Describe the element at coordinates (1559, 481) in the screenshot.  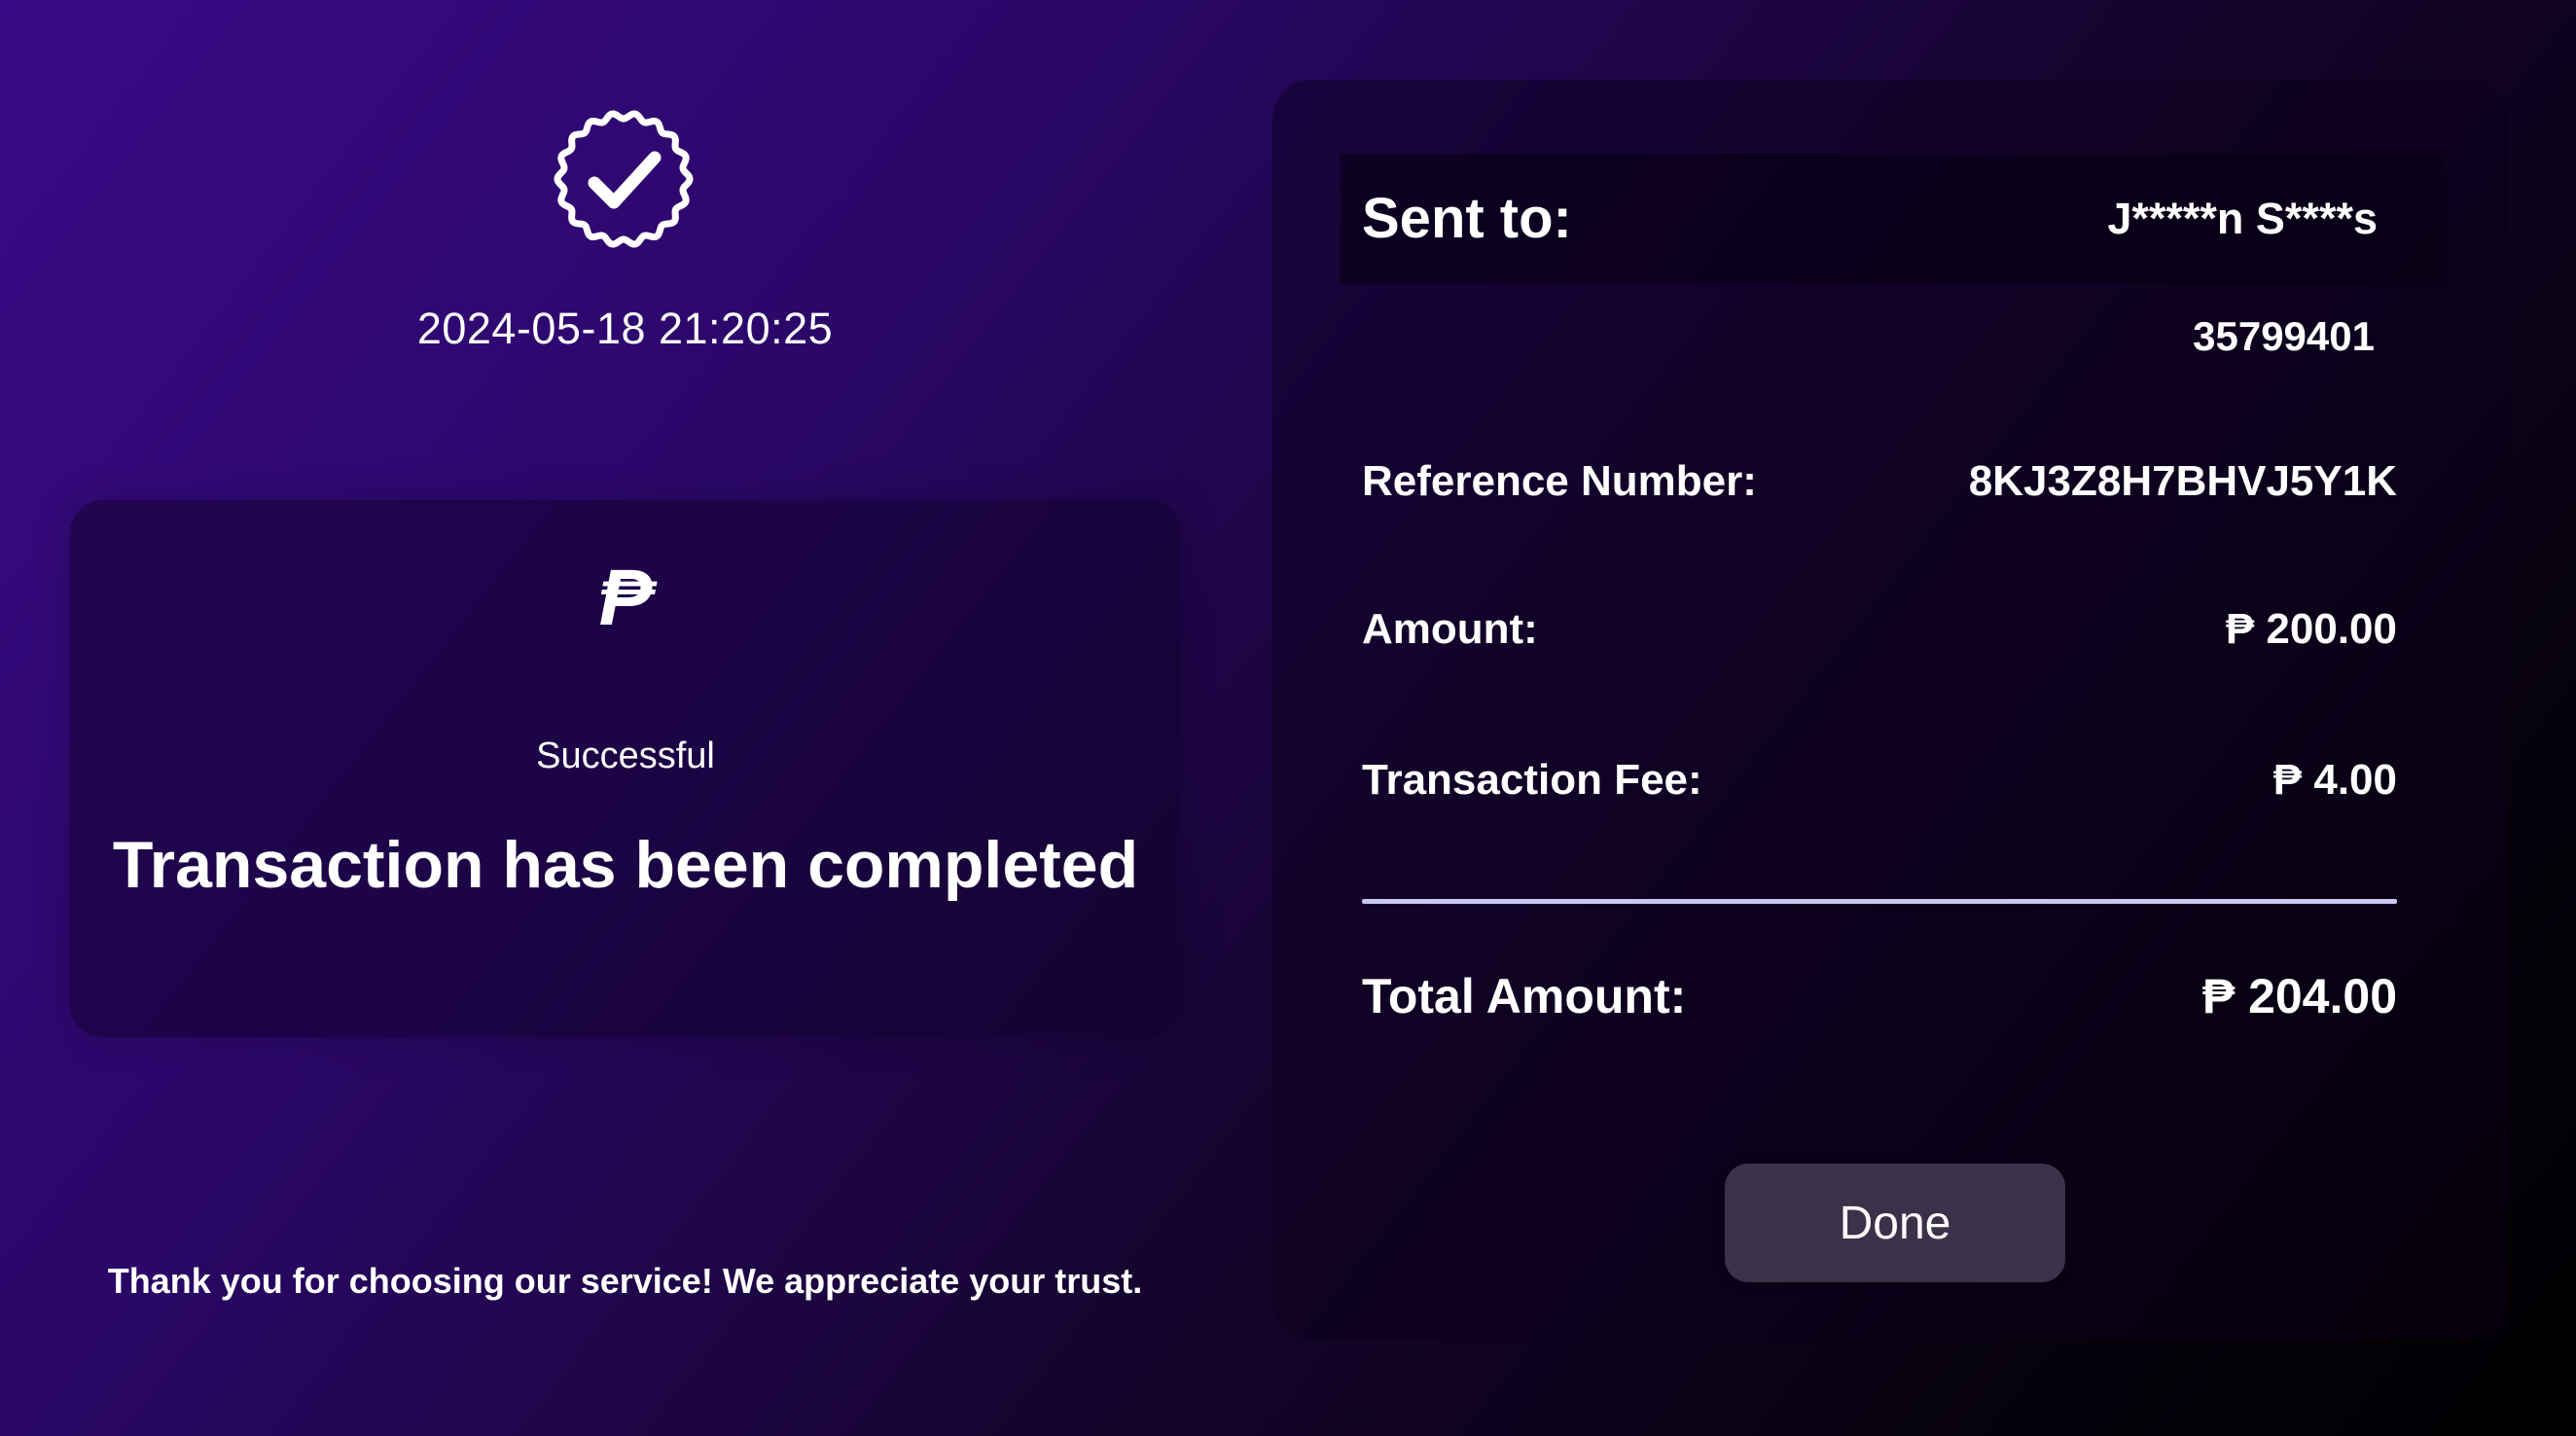
I see `reference-number-label: Reference Number:` at that location.